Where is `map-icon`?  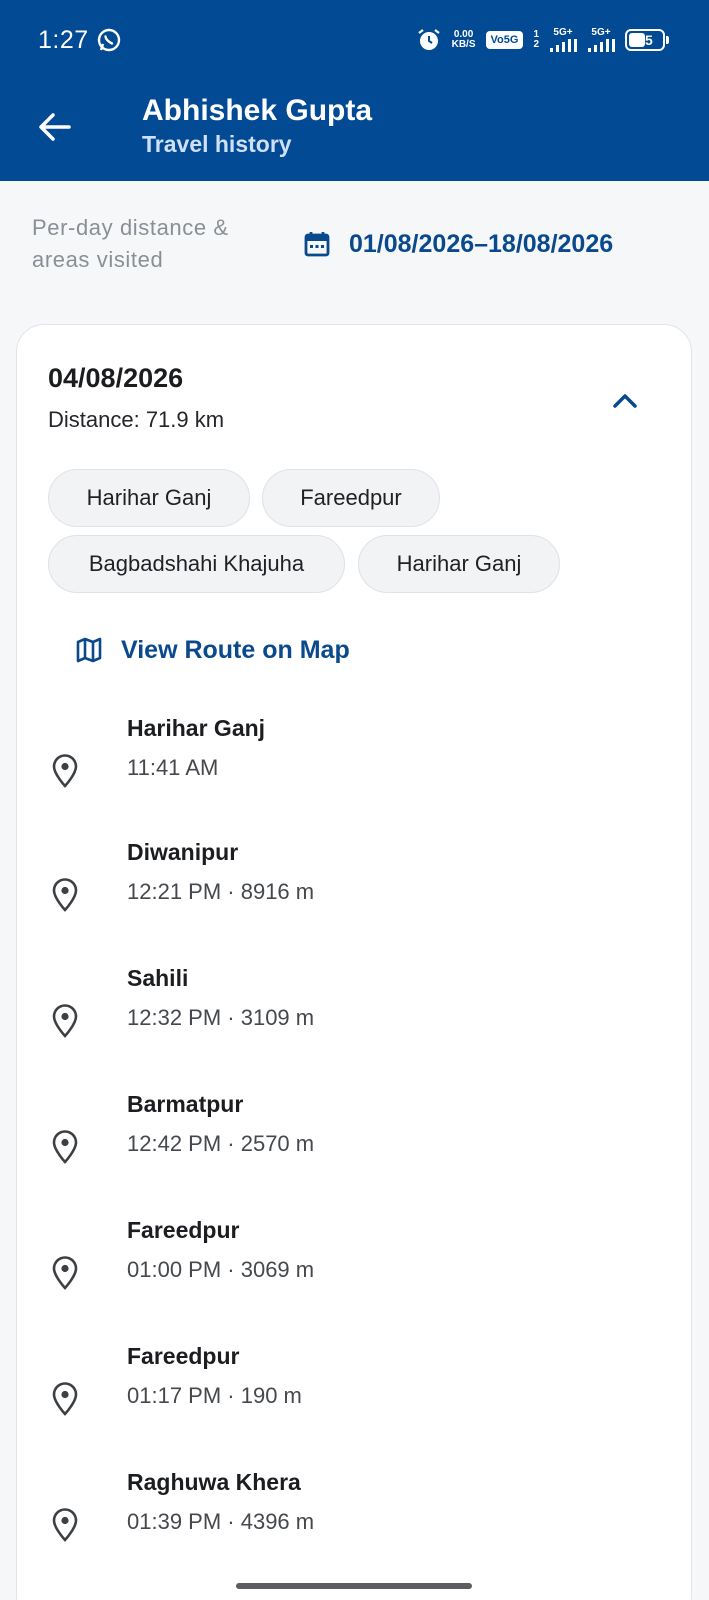
map-icon is located at coordinates (89, 650).